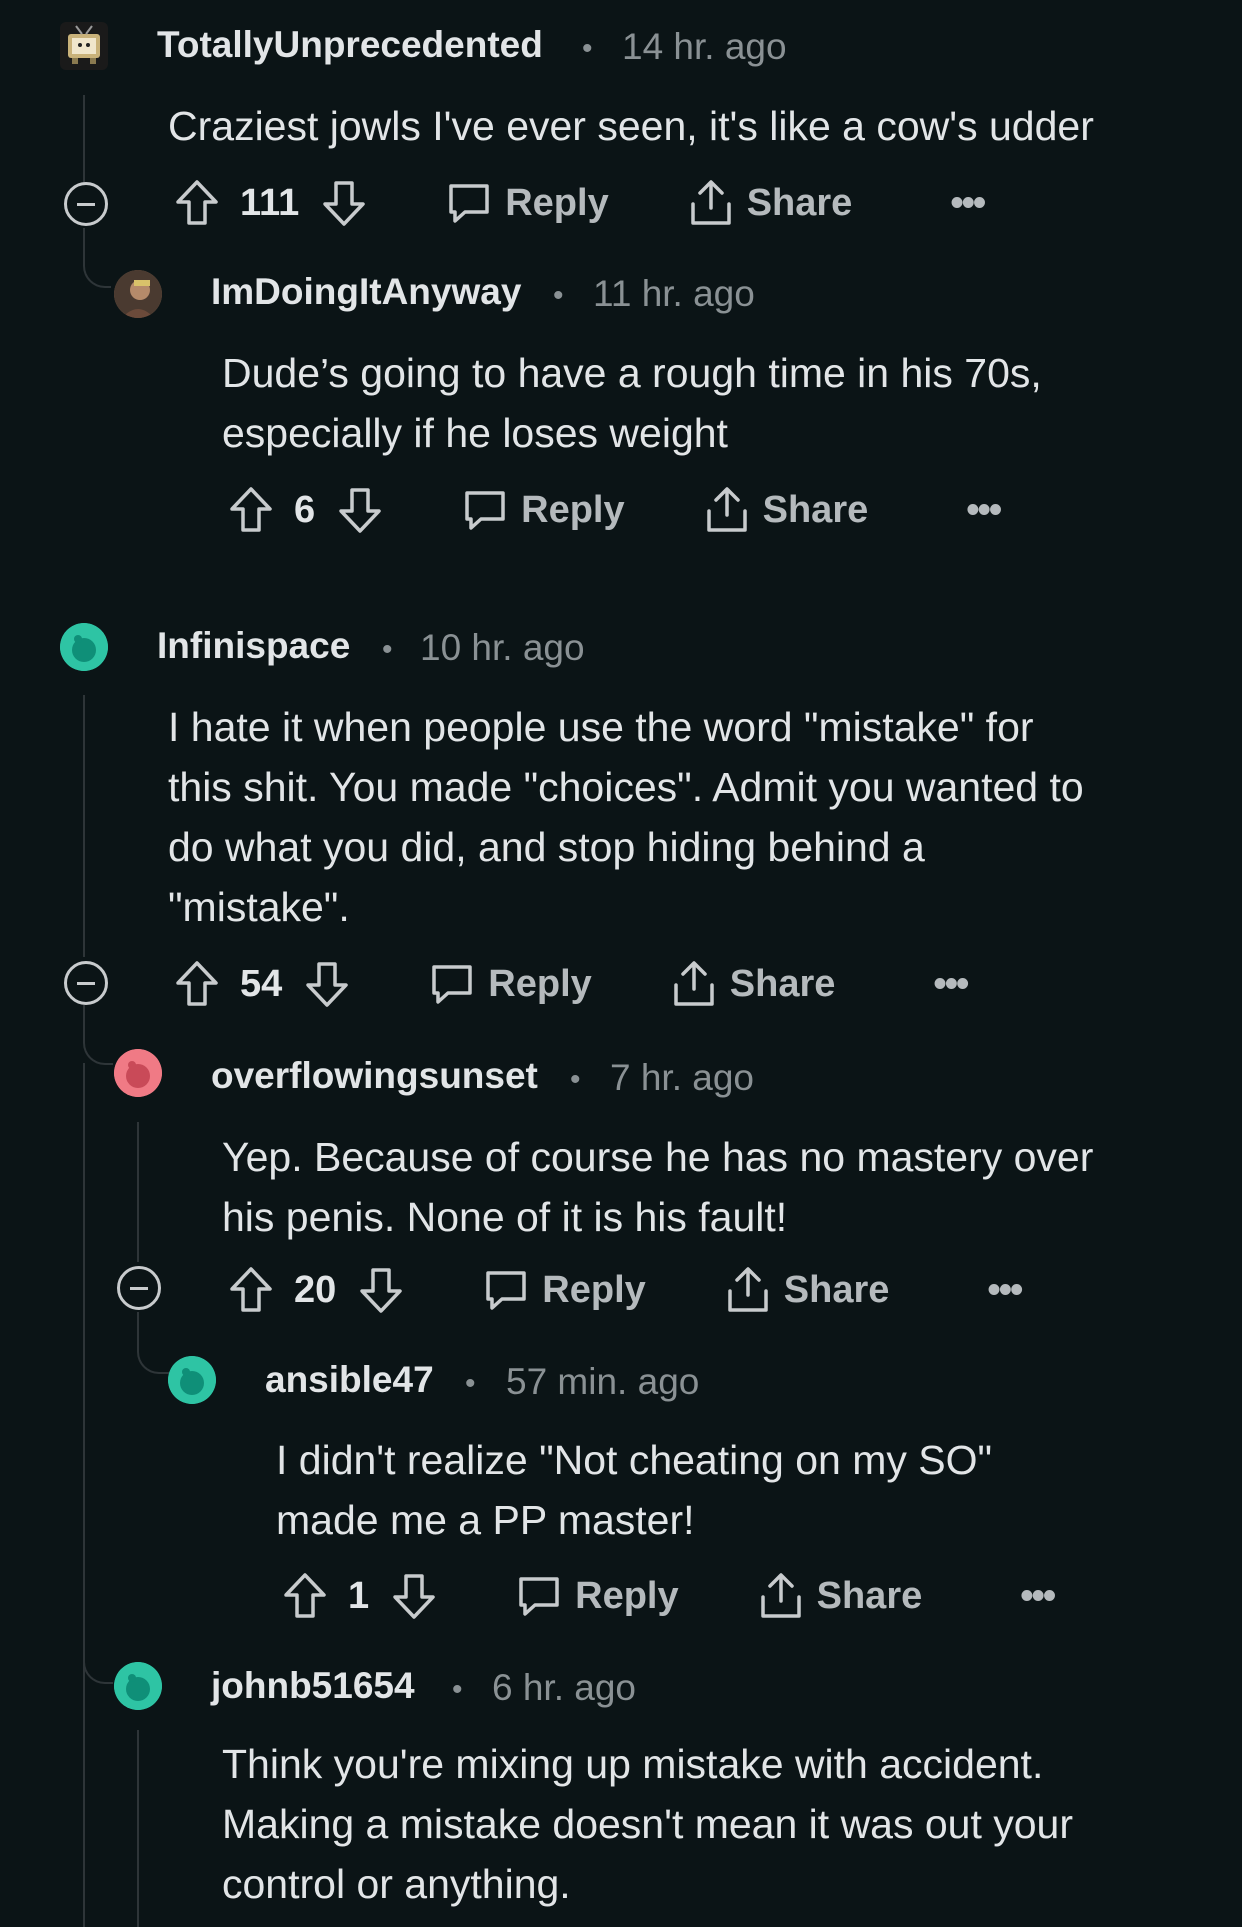 The height and width of the screenshot is (1927, 1242). Describe the element at coordinates (350, 45) in the screenshot. I see `username: TotallyUnprecedented` at that location.